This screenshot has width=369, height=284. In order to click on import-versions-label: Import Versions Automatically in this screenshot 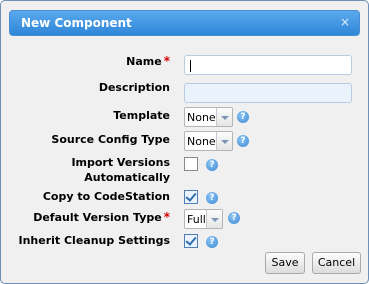, I will do `click(120, 170)`.